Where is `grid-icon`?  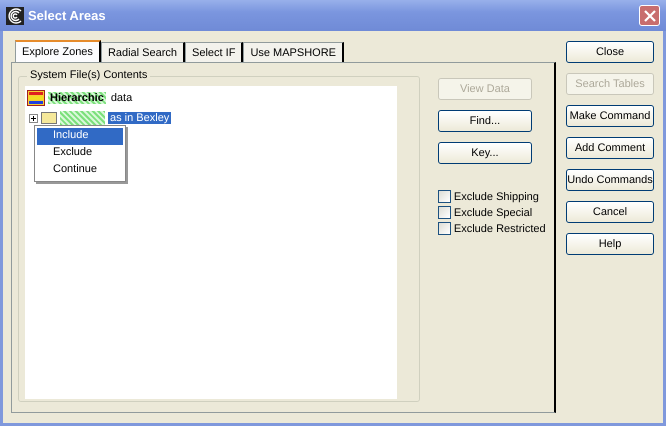 grid-icon is located at coordinates (36, 98).